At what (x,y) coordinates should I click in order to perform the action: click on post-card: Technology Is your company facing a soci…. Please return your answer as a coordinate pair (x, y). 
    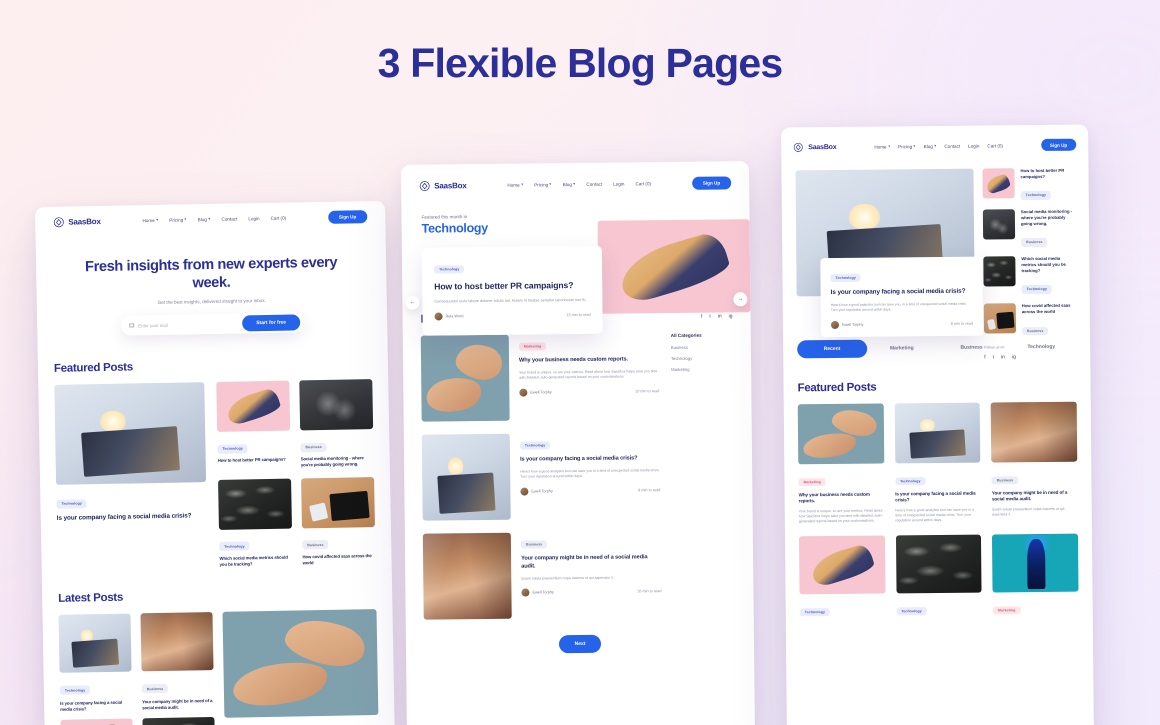
    Looking at the image, I should click on (937, 463).